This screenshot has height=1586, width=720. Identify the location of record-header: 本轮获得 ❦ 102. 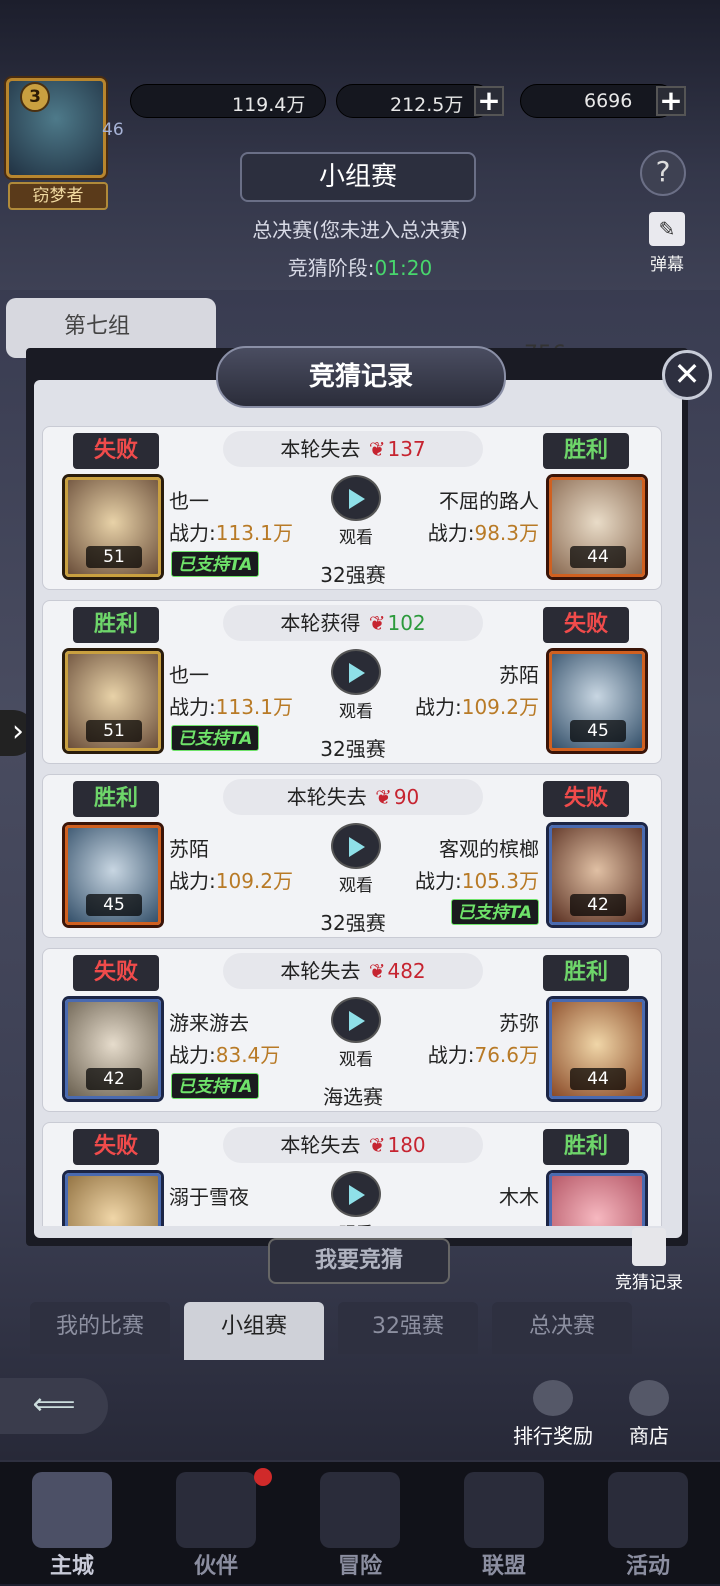
(353, 623).